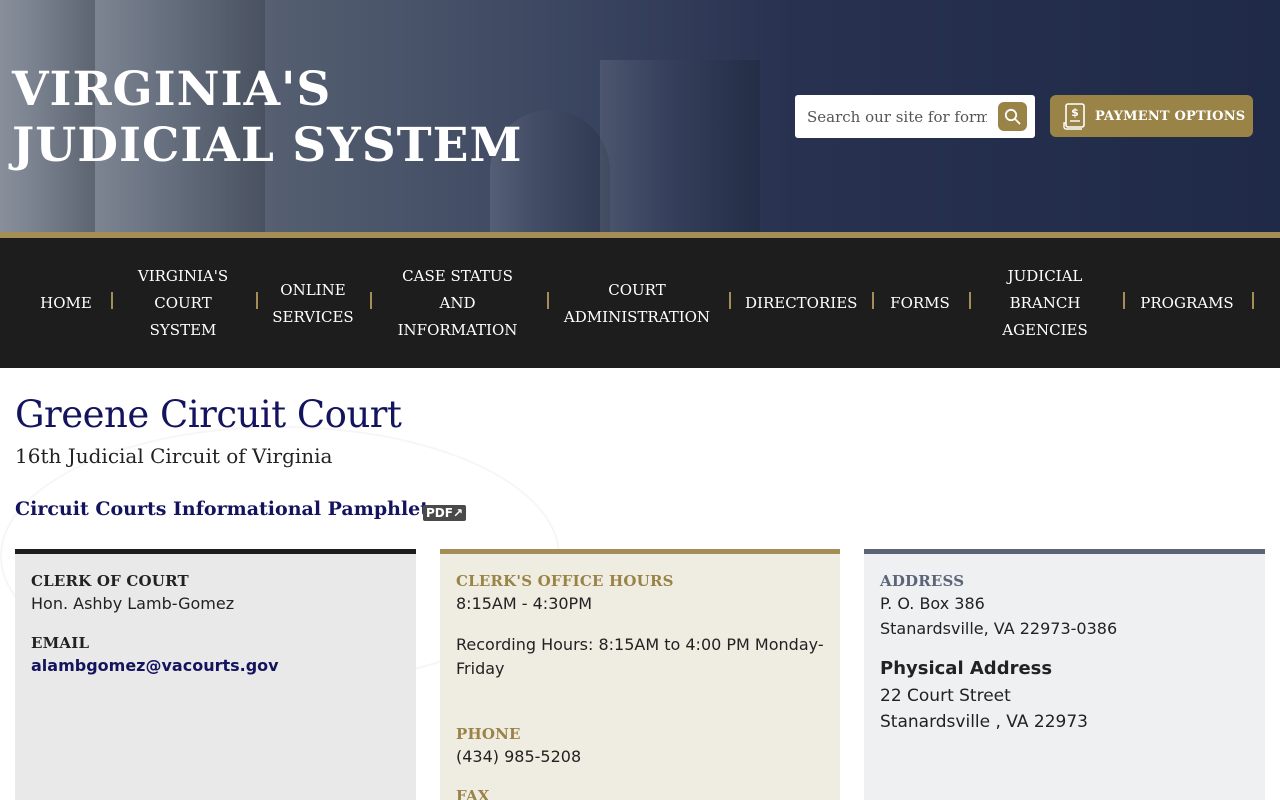  What do you see at coordinates (524, 603) in the screenshot?
I see `office-hours: 8:15AM - 4:30PM` at bounding box center [524, 603].